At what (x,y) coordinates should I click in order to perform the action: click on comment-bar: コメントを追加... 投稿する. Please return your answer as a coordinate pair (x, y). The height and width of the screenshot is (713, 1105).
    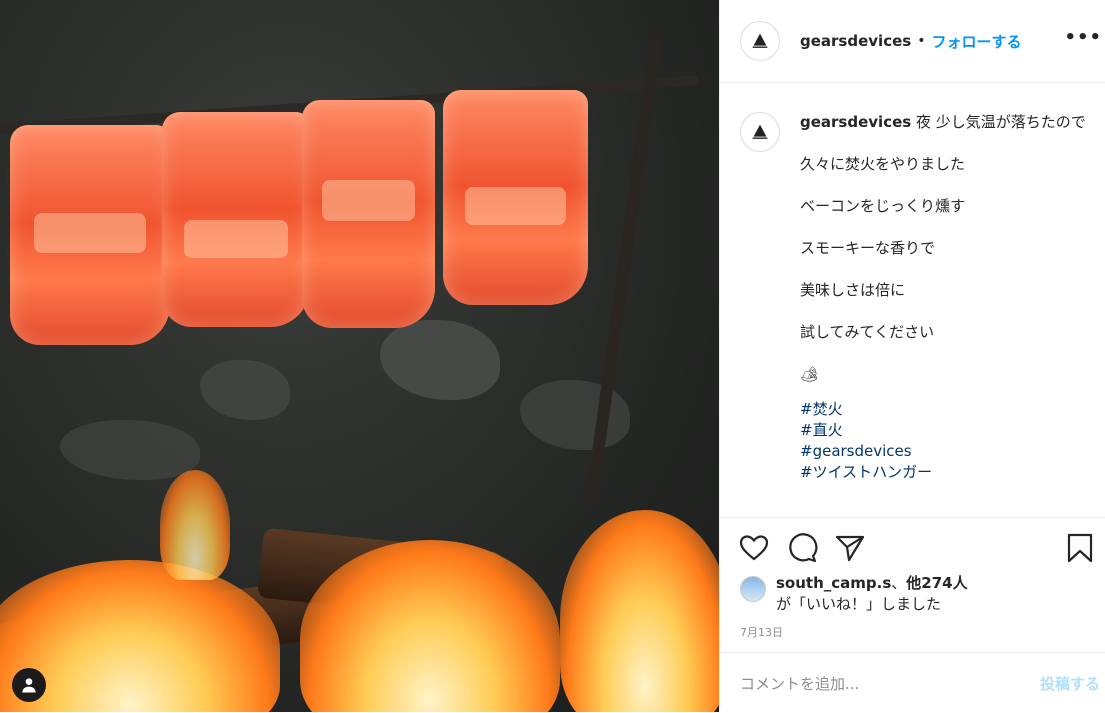
    Looking at the image, I should click on (912, 682).